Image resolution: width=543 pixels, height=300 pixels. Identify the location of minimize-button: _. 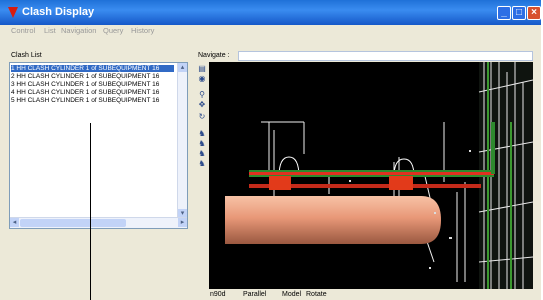
(504, 13).